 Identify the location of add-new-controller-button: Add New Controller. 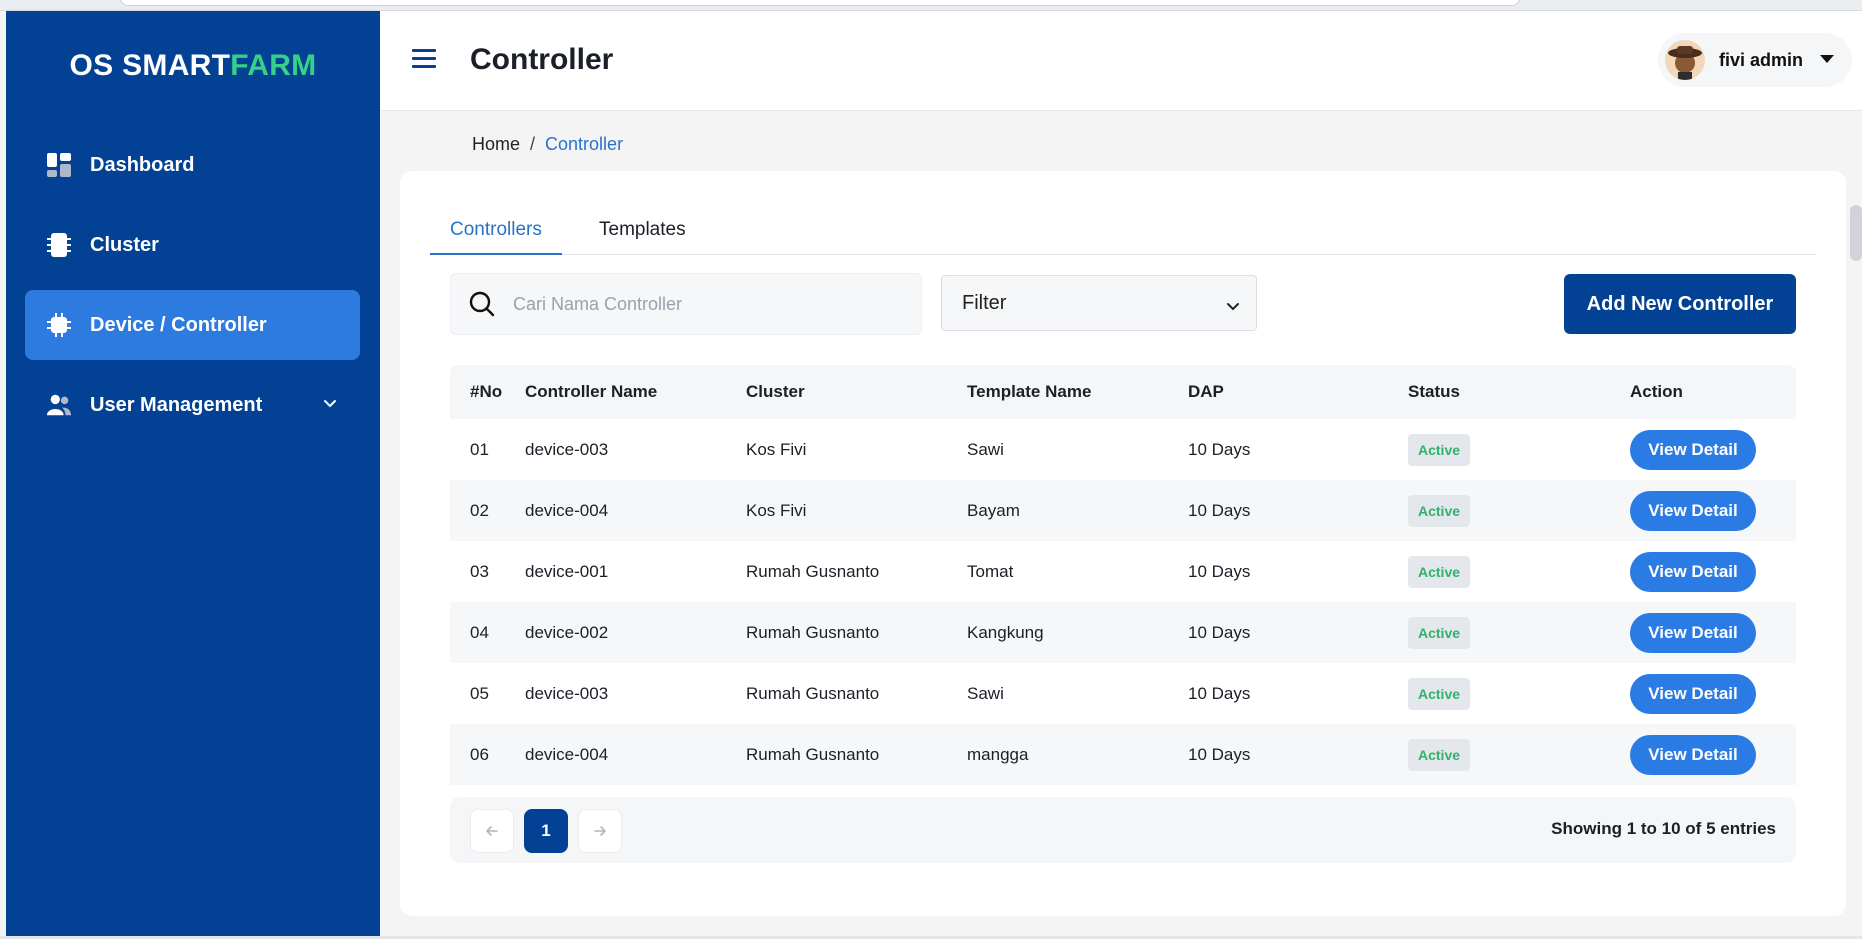
(1680, 304).